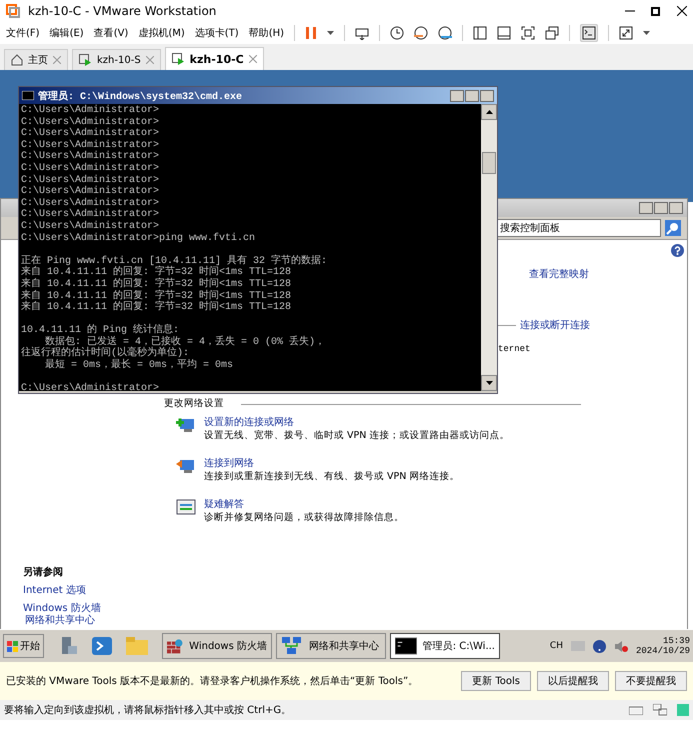 The image size is (693, 750). I want to click on task-link: 疑难解答, so click(304, 504).